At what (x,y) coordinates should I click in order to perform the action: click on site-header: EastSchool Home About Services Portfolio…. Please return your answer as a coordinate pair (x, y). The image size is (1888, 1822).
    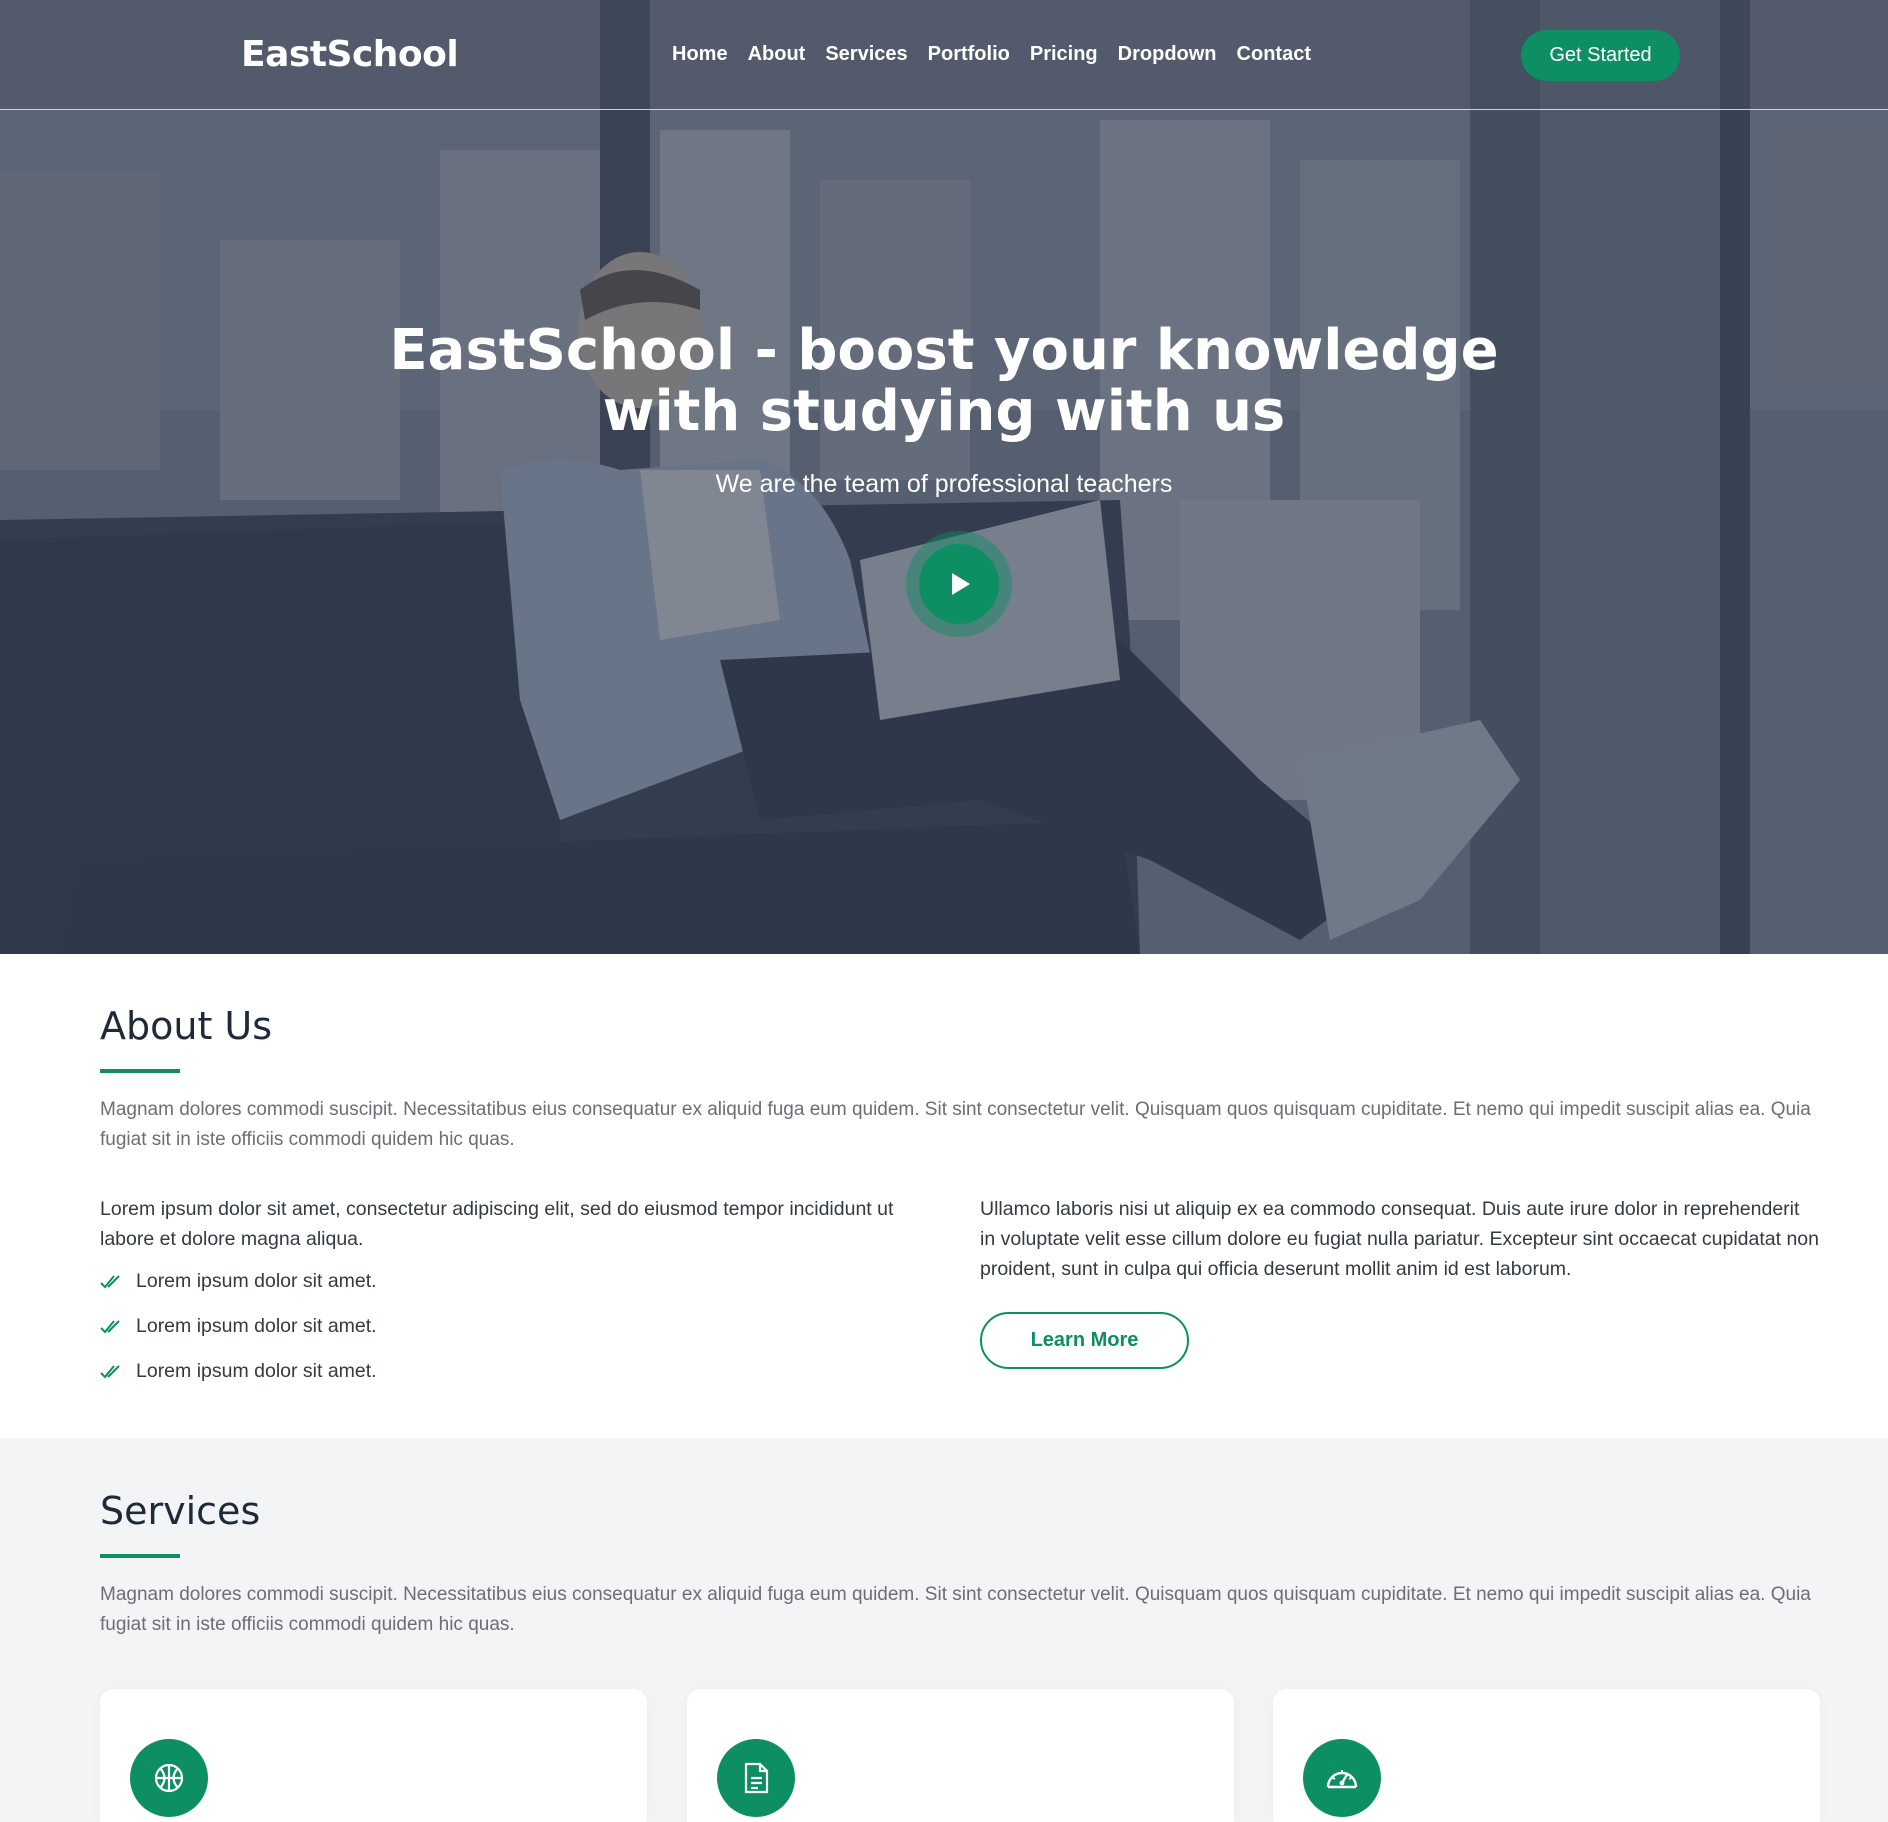
    Looking at the image, I should click on (944, 55).